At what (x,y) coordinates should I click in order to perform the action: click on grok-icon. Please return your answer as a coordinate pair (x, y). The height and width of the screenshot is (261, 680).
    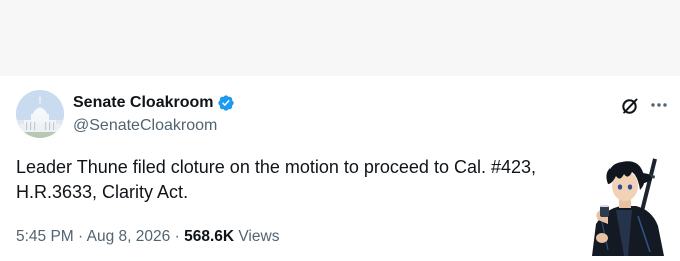
    Looking at the image, I should click on (630, 106).